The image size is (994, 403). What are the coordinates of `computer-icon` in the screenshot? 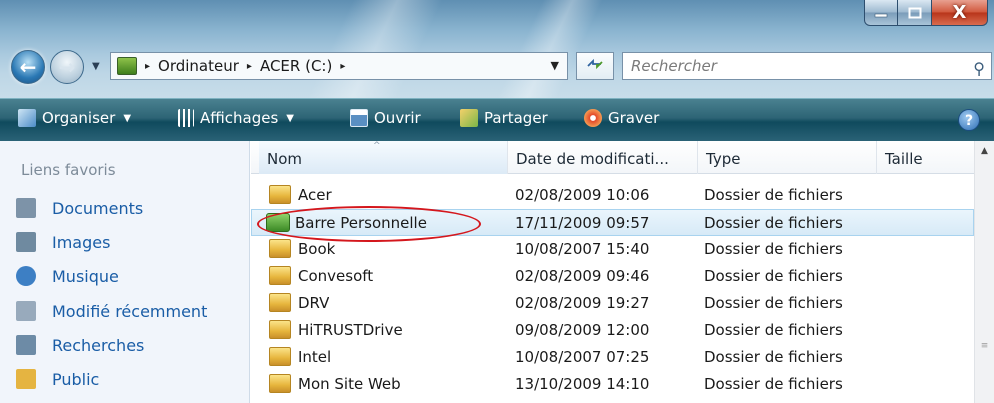 It's located at (127, 66).